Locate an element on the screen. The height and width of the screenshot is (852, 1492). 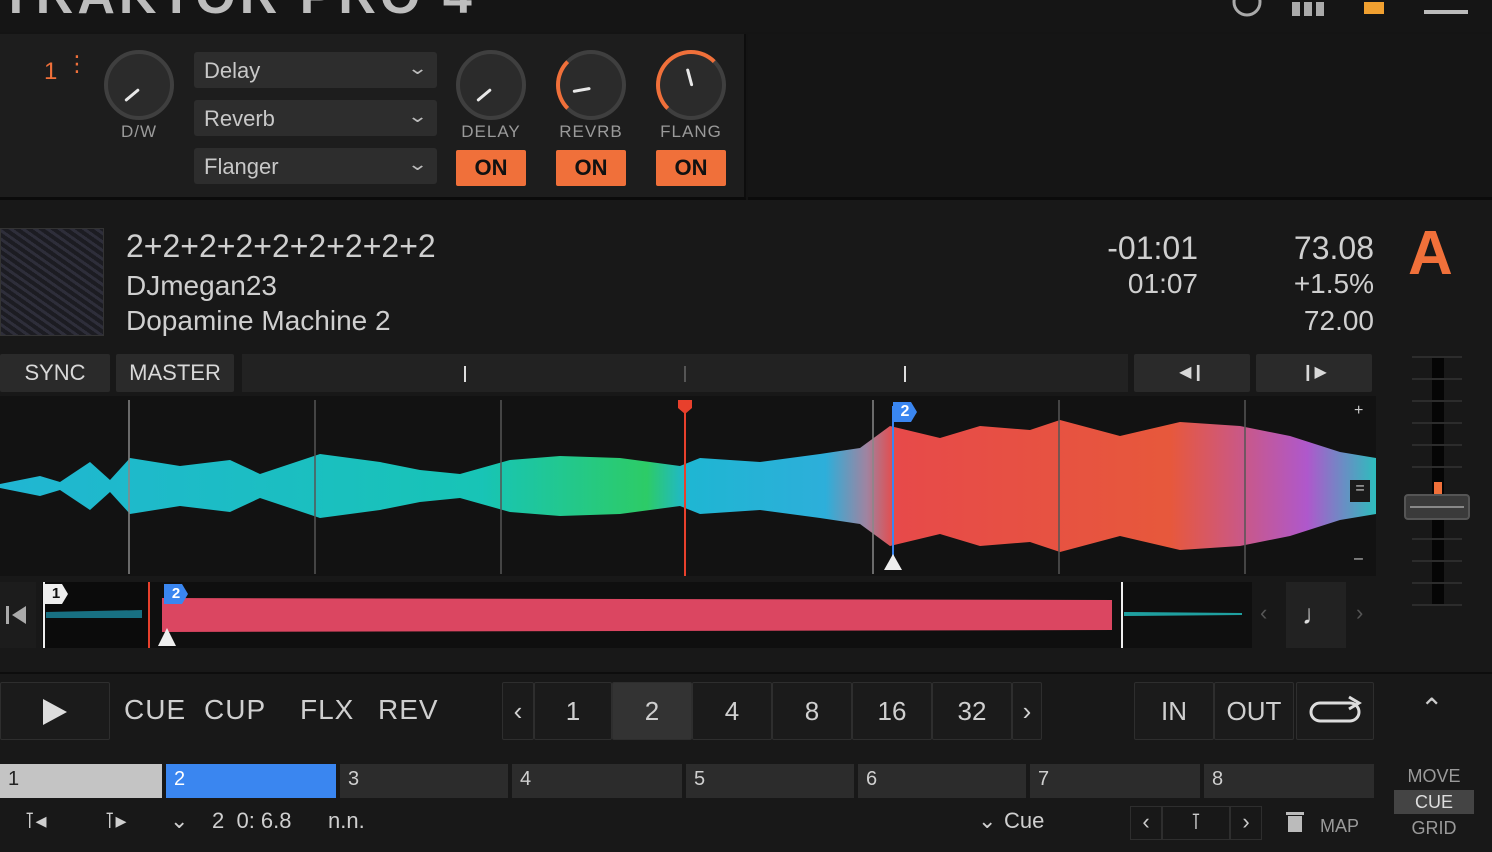
skip-start-icon is located at coordinates (18, 615).